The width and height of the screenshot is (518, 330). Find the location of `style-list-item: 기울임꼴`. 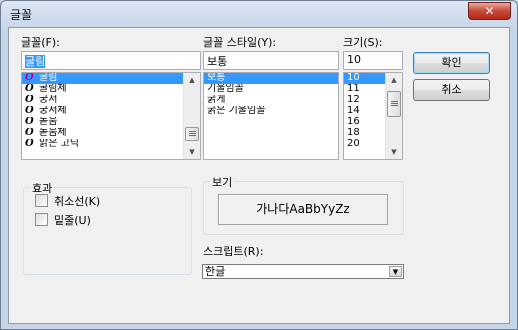

style-list-item: 기울임꼴 is located at coordinates (271, 89).